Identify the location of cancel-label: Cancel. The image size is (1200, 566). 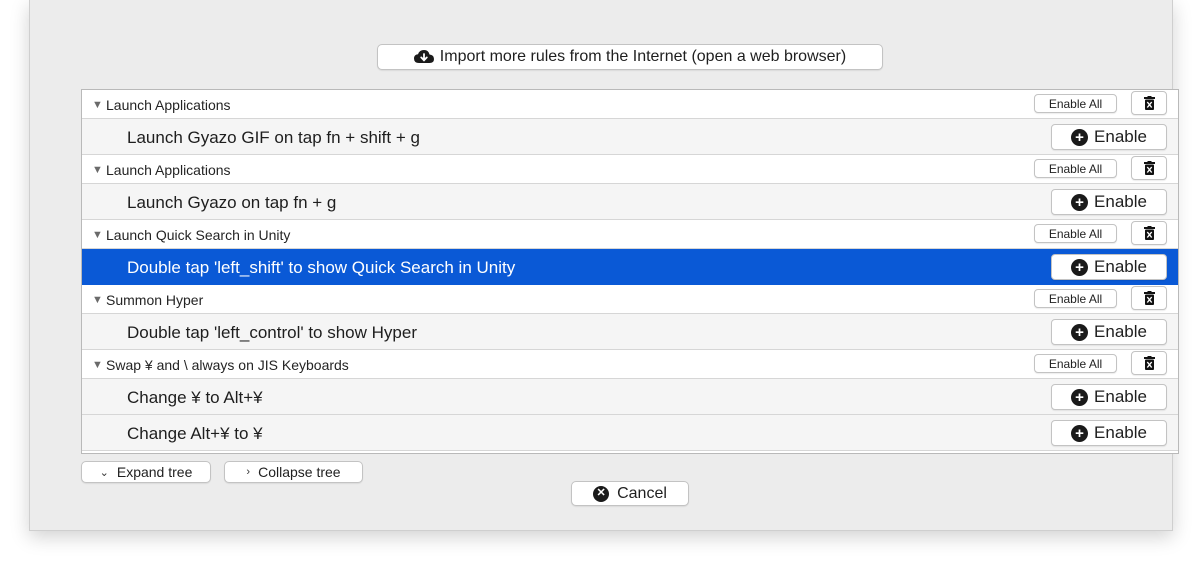
(642, 493).